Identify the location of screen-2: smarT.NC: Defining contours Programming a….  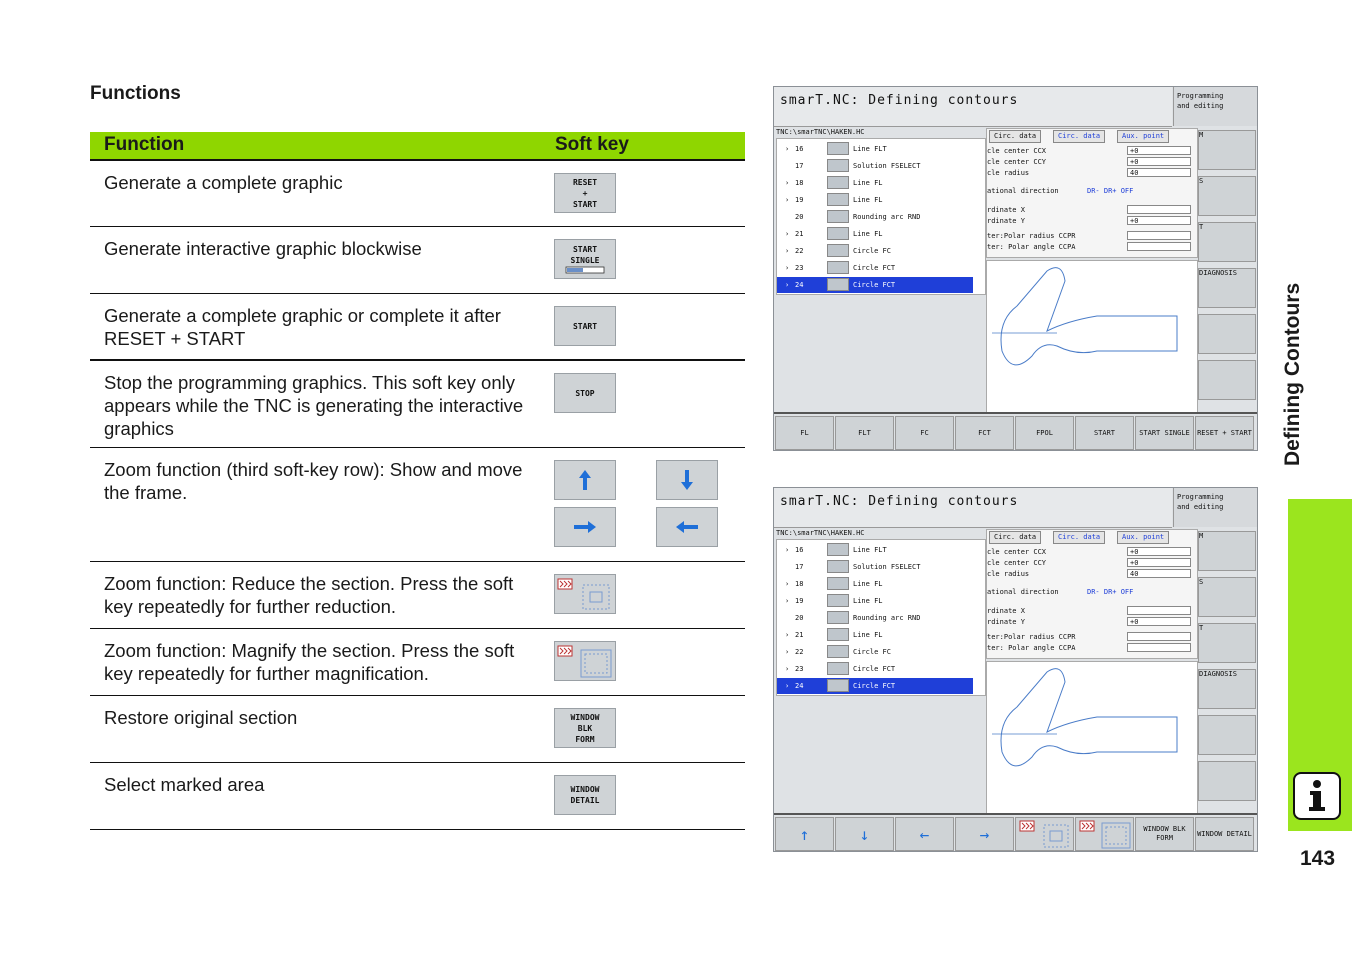
(1015, 669).